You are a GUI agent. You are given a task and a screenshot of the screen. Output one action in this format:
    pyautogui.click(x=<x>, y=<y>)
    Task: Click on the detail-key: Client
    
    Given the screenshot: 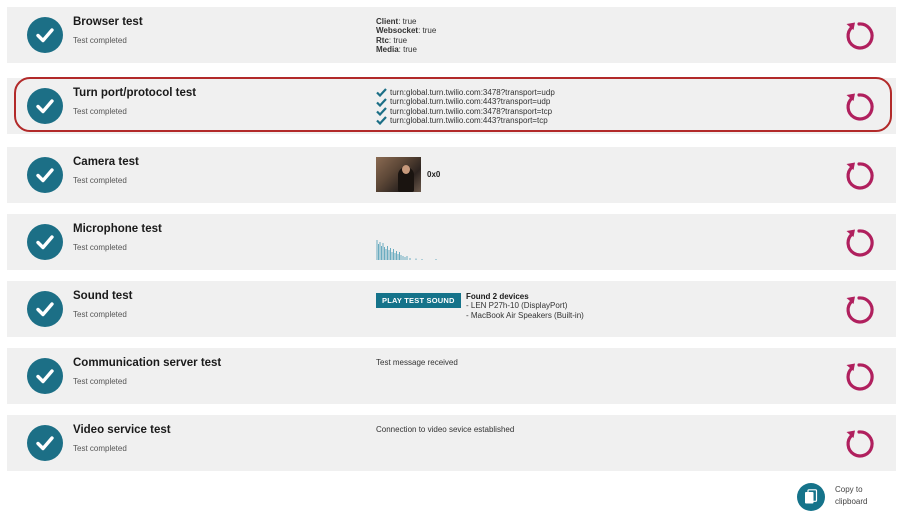 What is the action you would take?
    pyautogui.click(x=387, y=21)
    